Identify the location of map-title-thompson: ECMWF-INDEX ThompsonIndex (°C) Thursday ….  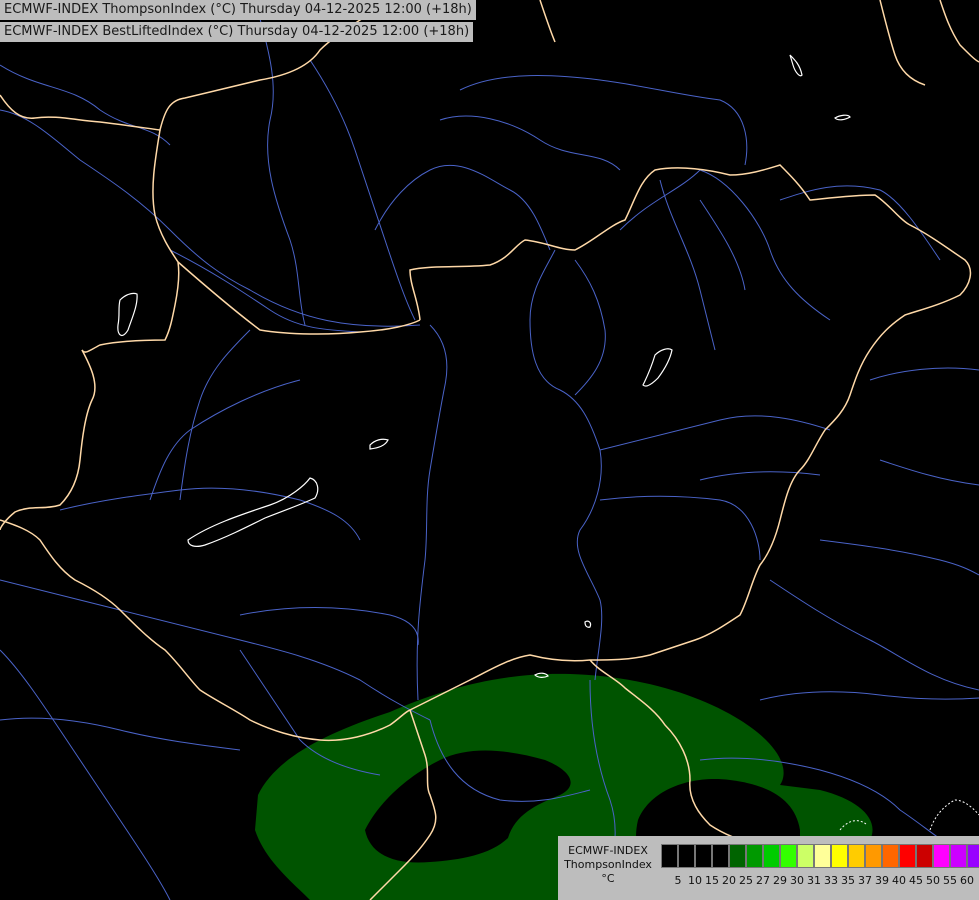
(238, 10).